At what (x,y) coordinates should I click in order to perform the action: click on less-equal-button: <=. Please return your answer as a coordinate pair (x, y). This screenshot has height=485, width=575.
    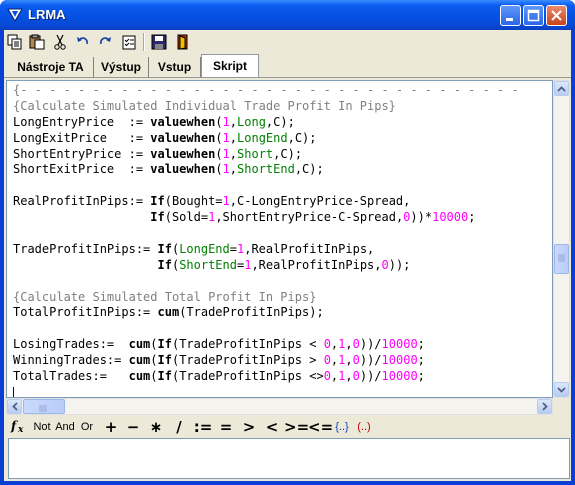
    Looking at the image, I should click on (320, 427).